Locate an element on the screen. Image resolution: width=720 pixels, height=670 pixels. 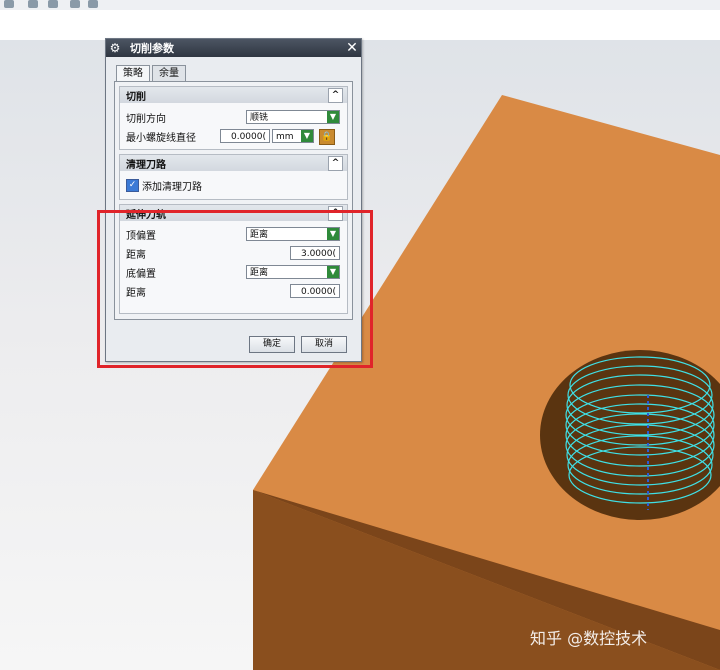
tab-strategy: 策略 is located at coordinates (133, 73).